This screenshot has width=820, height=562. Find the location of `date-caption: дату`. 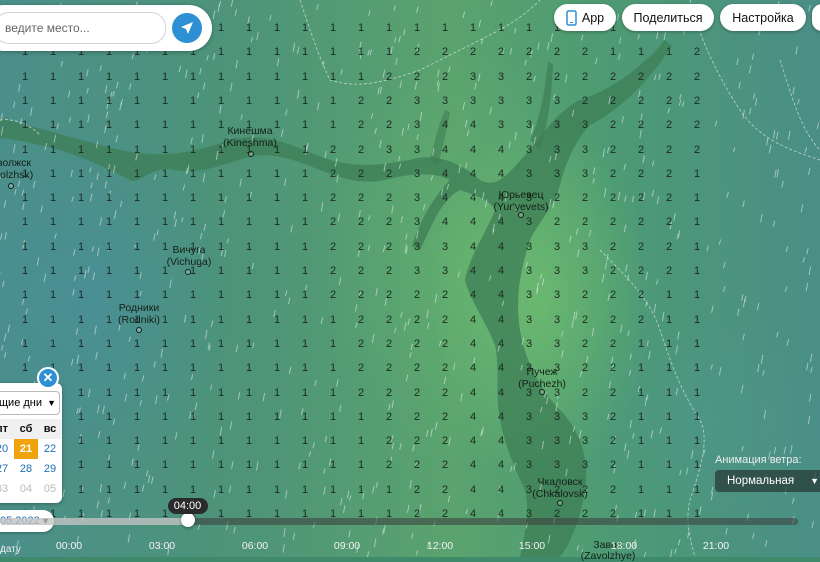

date-caption: дату is located at coordinates (10, 549).